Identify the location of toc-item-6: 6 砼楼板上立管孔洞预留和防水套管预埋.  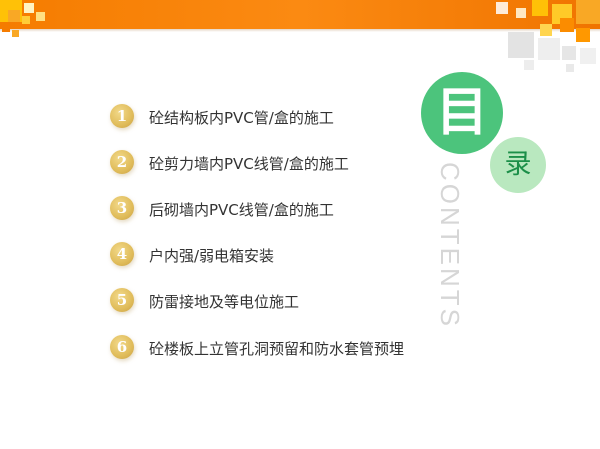
(257, 348).